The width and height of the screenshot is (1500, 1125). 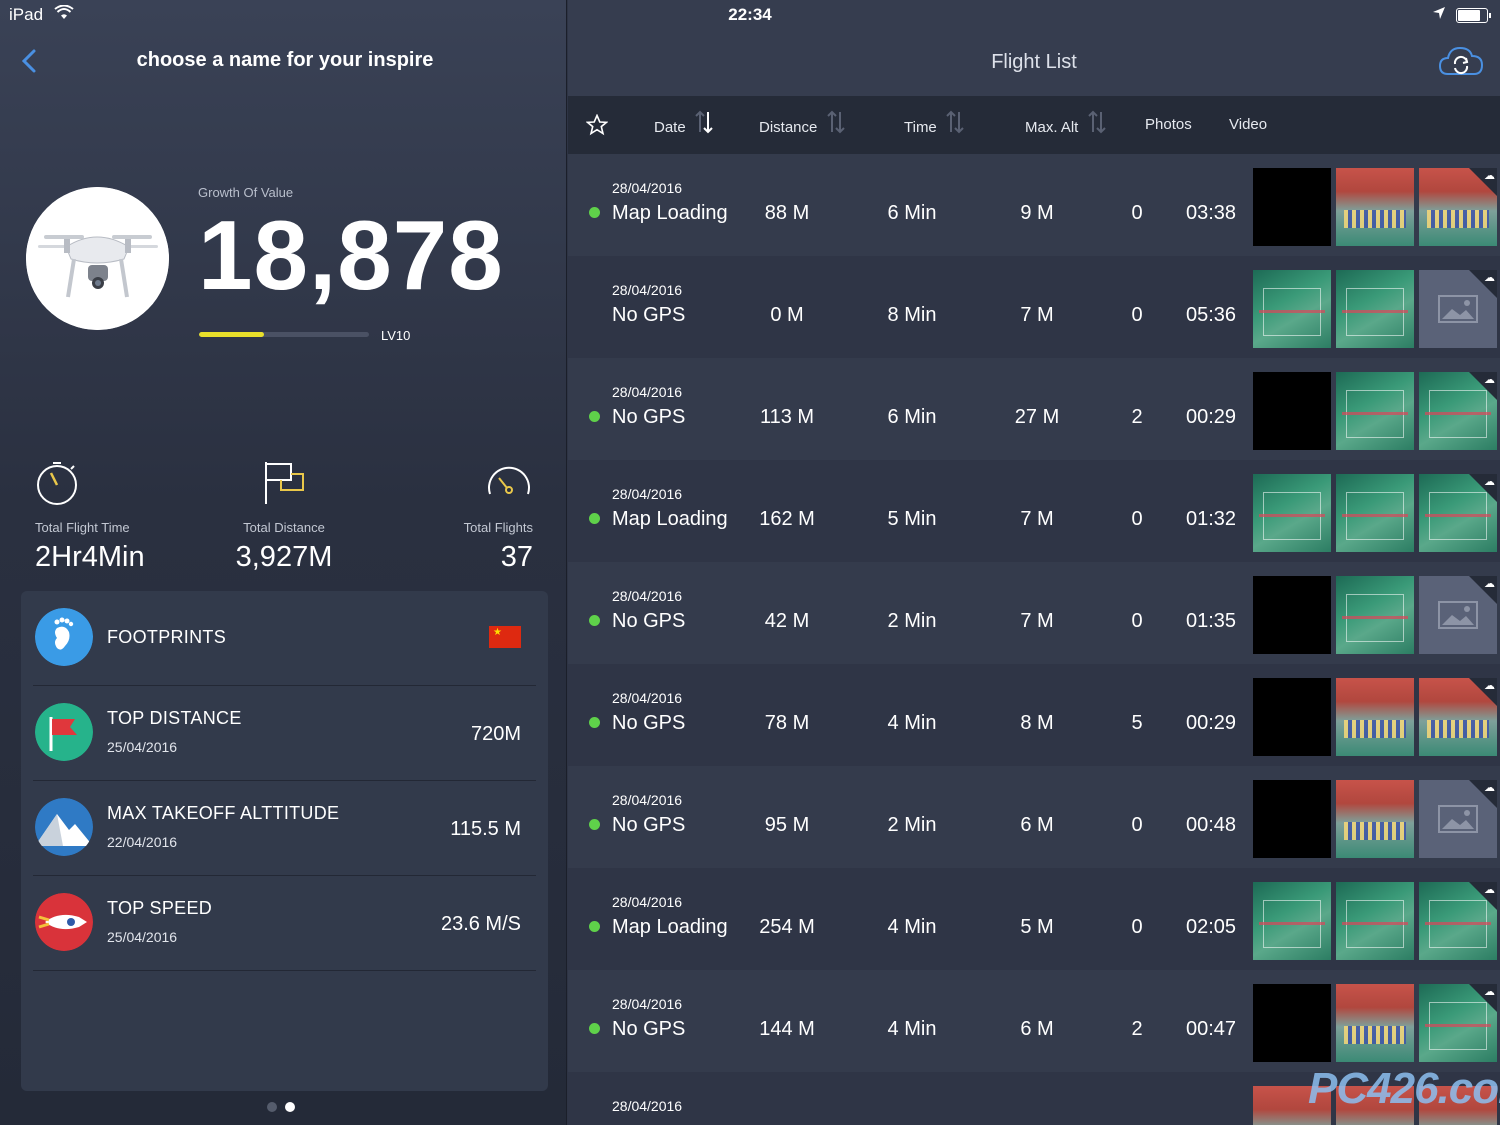 What do you see at coordinates (1052, 127) in the screenshot?
I see `column-label: Max. Alt` at bounding box center [1052, 127].